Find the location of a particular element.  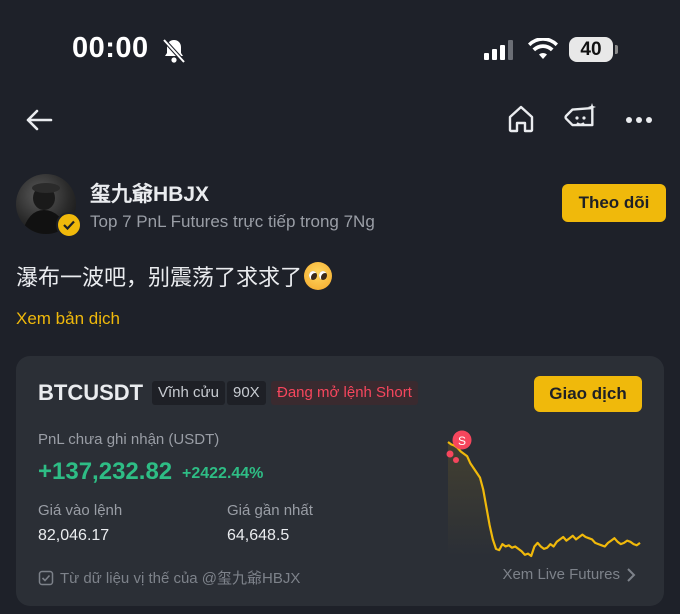

pleading-face-emoji-icon is located at coordinates (318, 276).